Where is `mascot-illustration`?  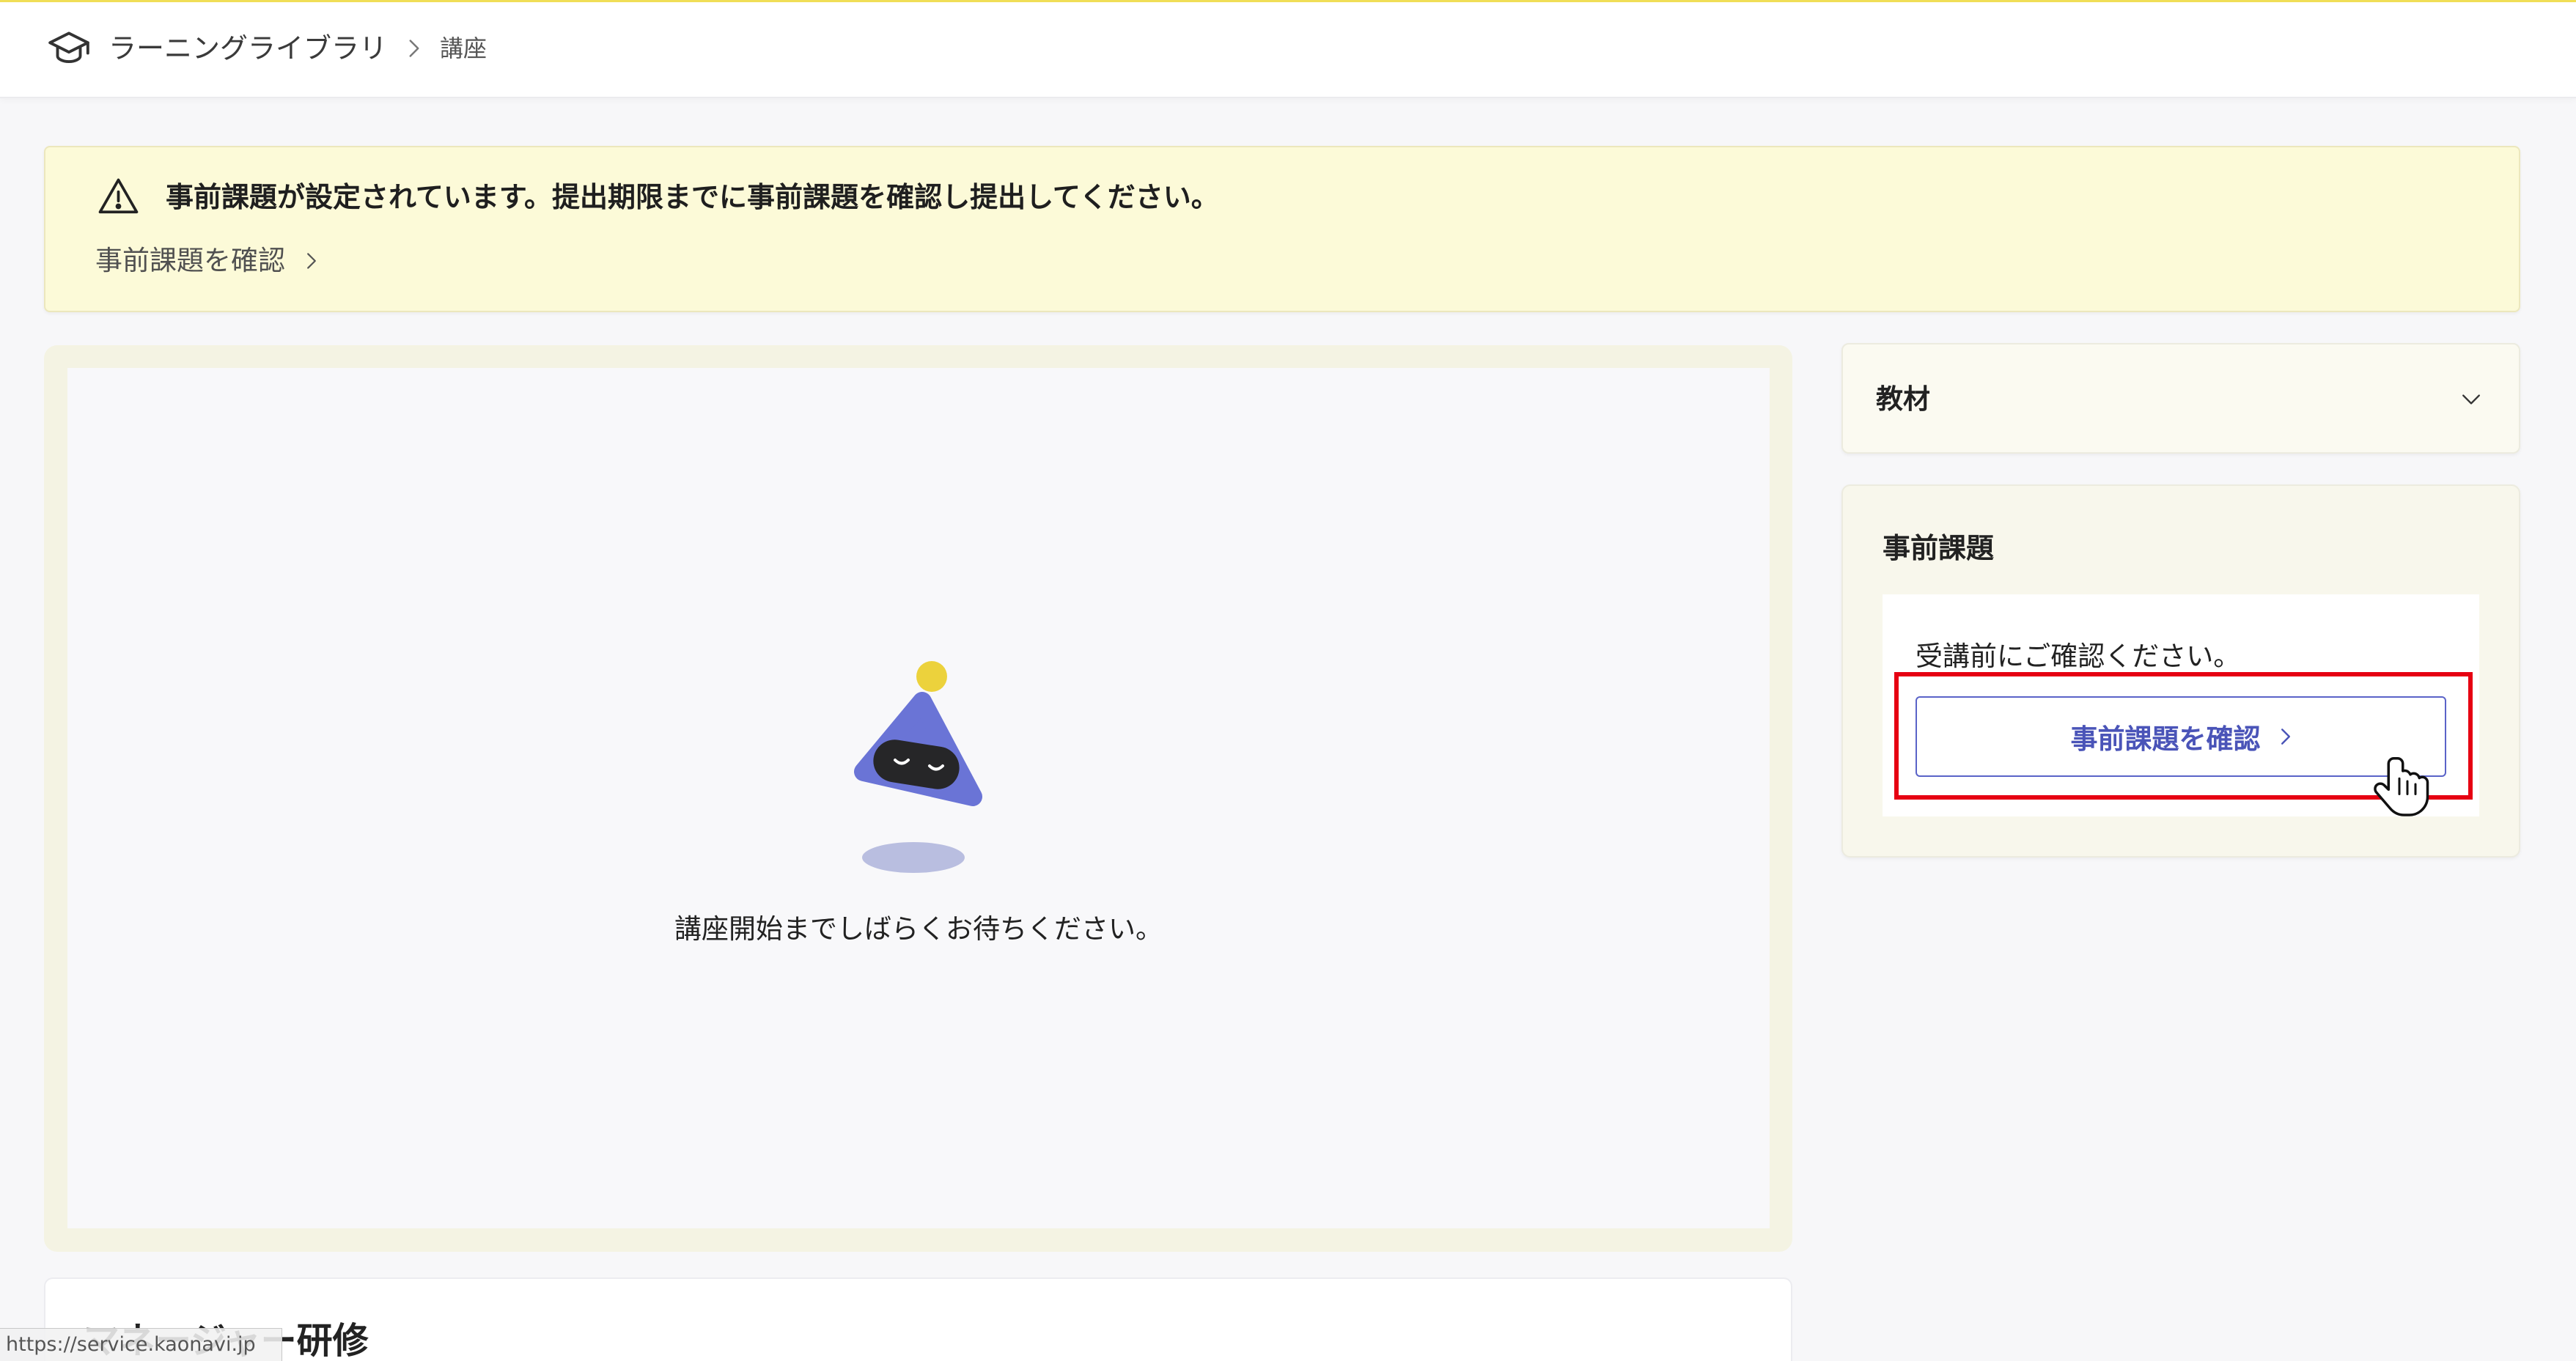
mascot-illustration is located at coordinates (918, 767).